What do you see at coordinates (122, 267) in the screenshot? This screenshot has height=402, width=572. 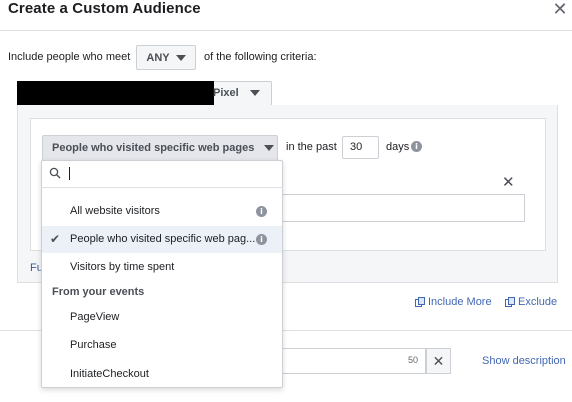 I see `menu-item-label: Visitors by time spent` at bounding box center [122, 267].